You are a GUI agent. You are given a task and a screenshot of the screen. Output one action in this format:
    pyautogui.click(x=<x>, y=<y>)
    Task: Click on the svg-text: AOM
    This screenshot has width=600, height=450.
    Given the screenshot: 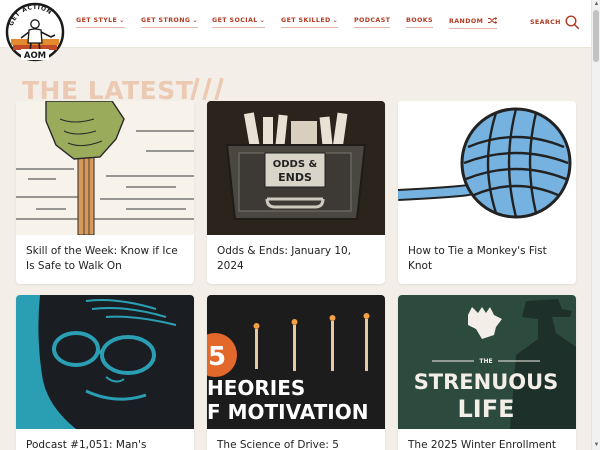 What is the action you would take?
    pyautogui.click(x=35, y=56)
    